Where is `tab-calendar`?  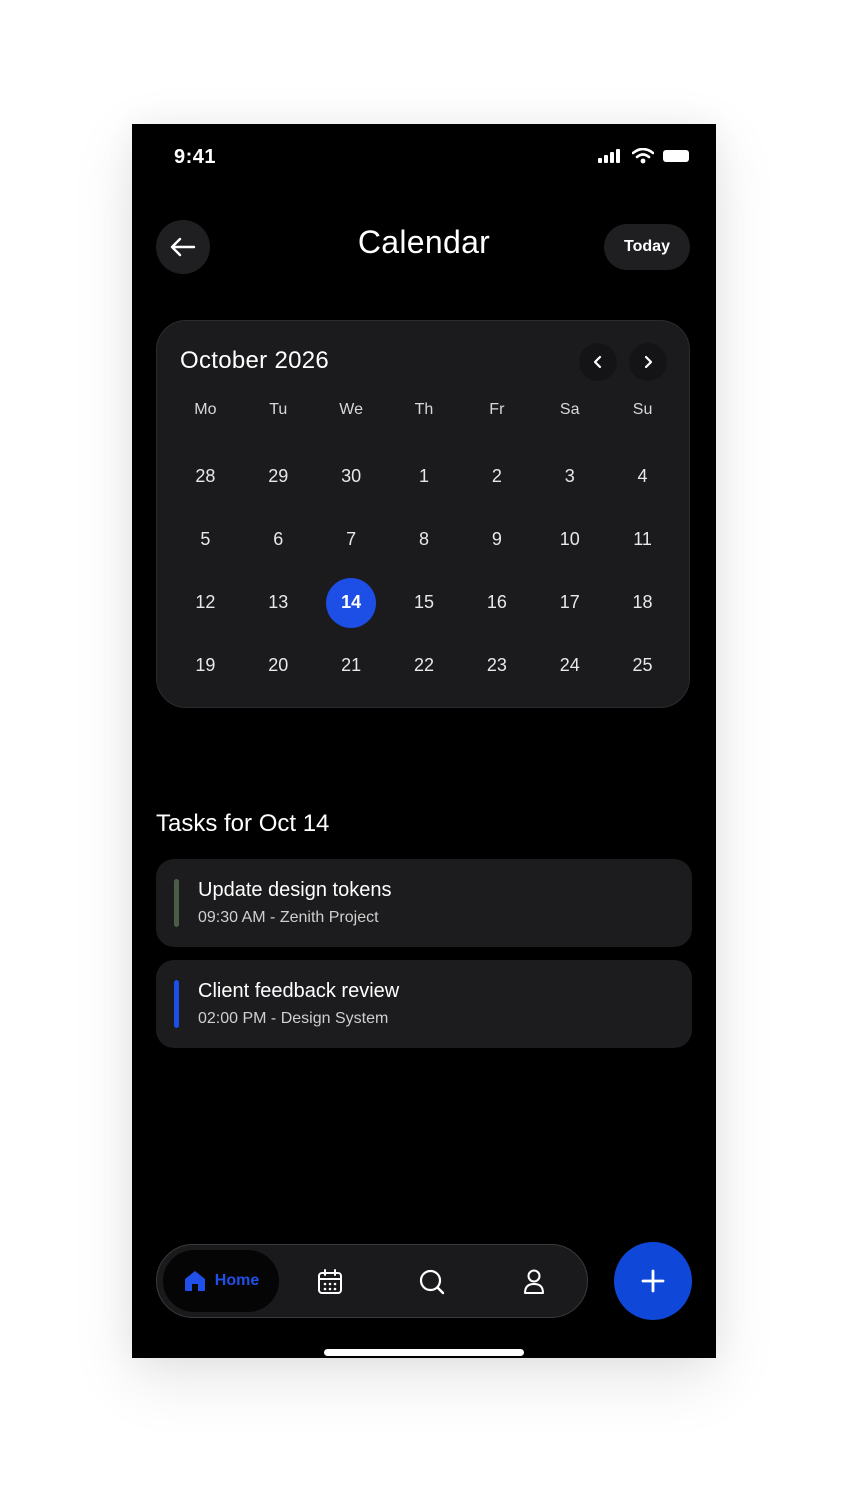
tab-calendar is located at coordinates (330, 1282).